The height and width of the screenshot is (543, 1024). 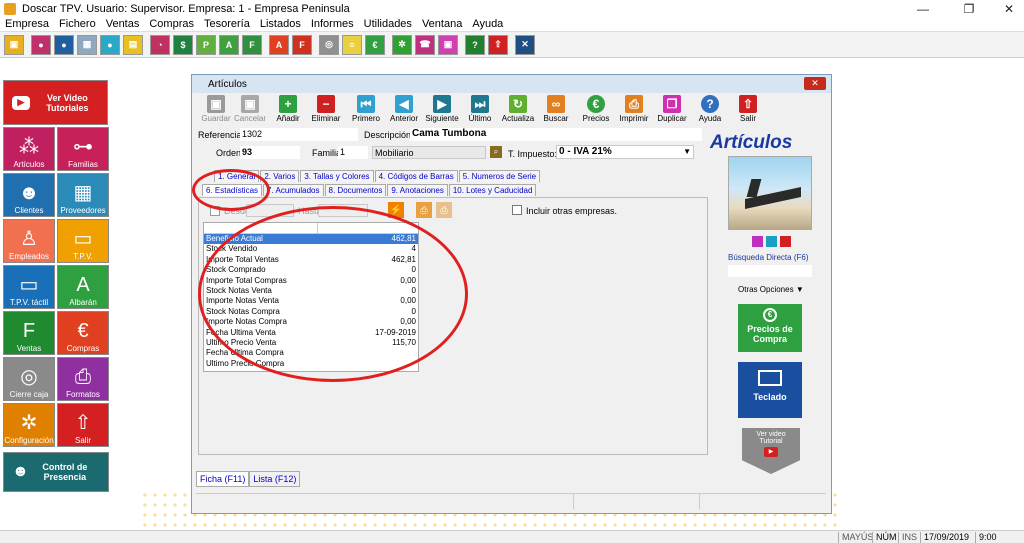 What do you see at coordinates (710, 109) in the screenshot?
I see `ayuda-button: ? Ayuda` at bounding box center [710, 109].